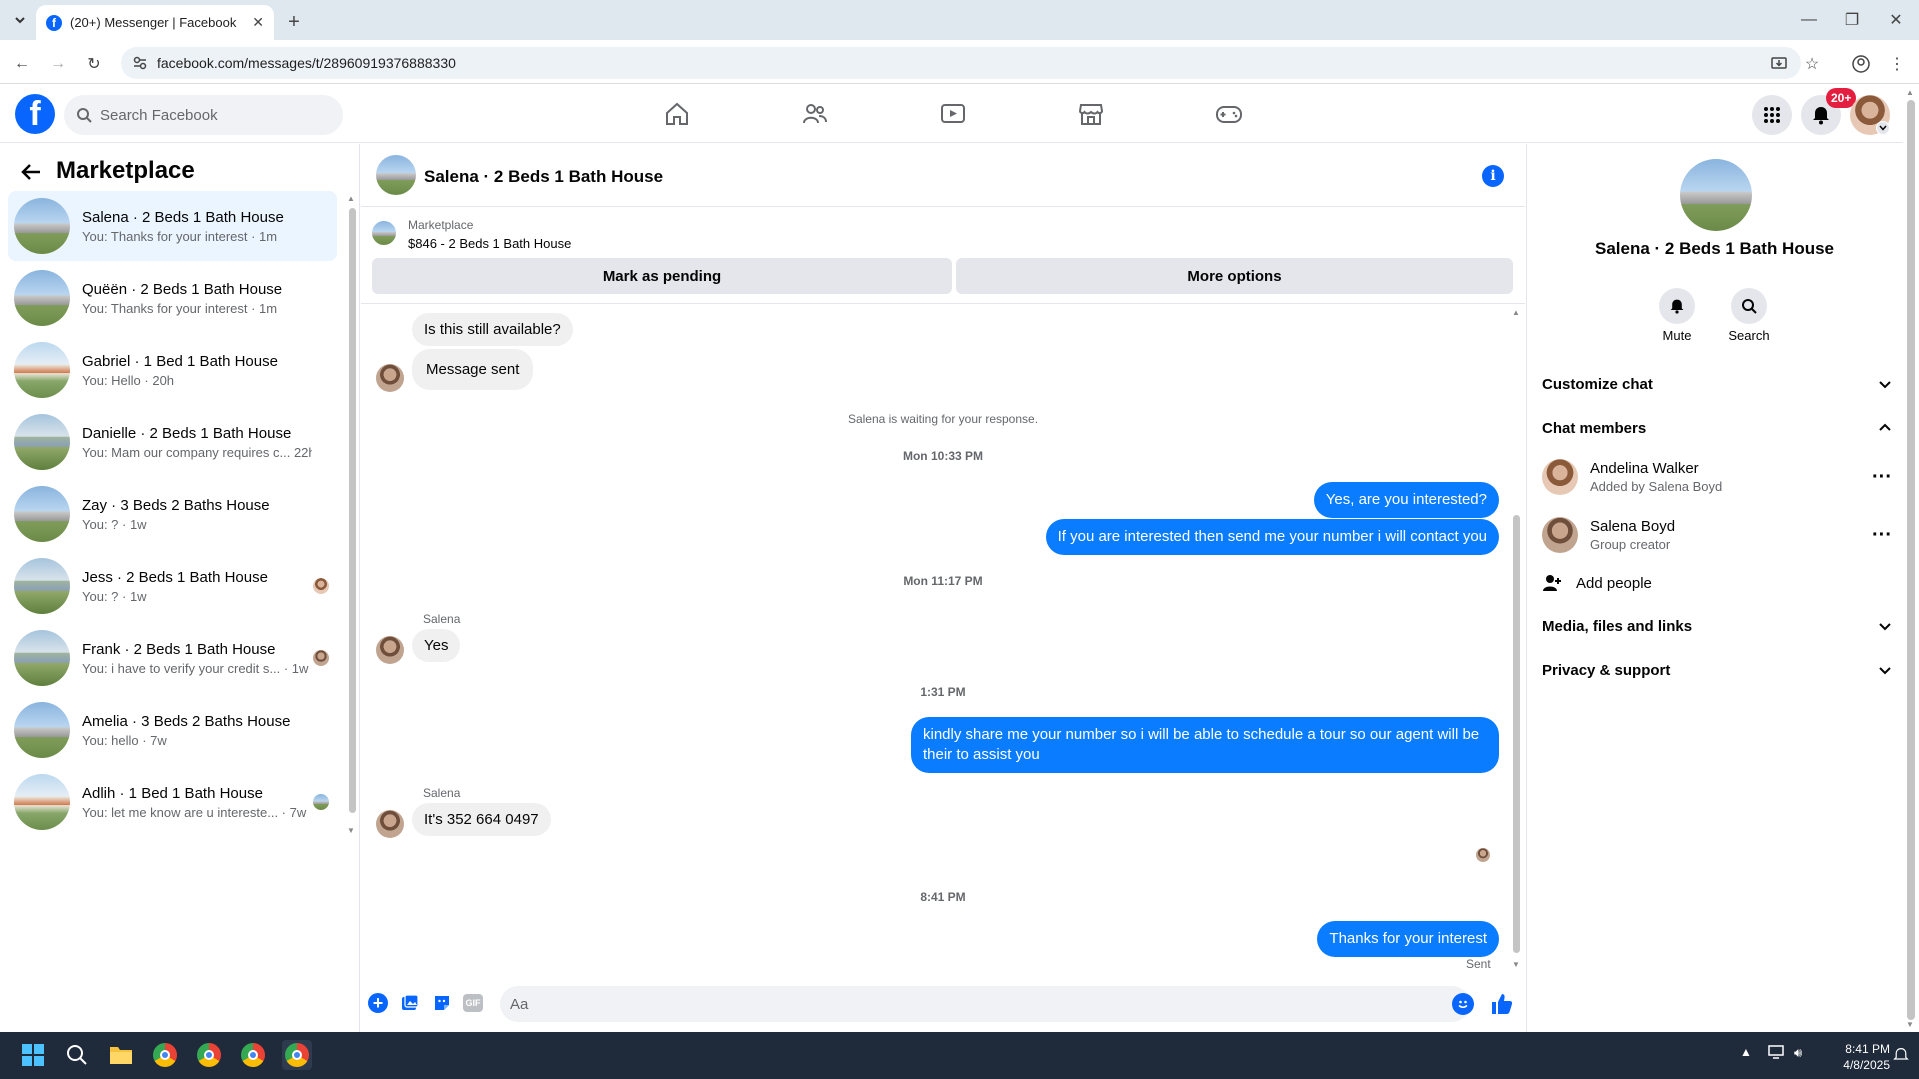 Image resolution: width=1919 pixels, height=1079 pixels. Describe the element at coordinates (1772, 115) in the screenshot. I see `menu-grid-icon` at that location.